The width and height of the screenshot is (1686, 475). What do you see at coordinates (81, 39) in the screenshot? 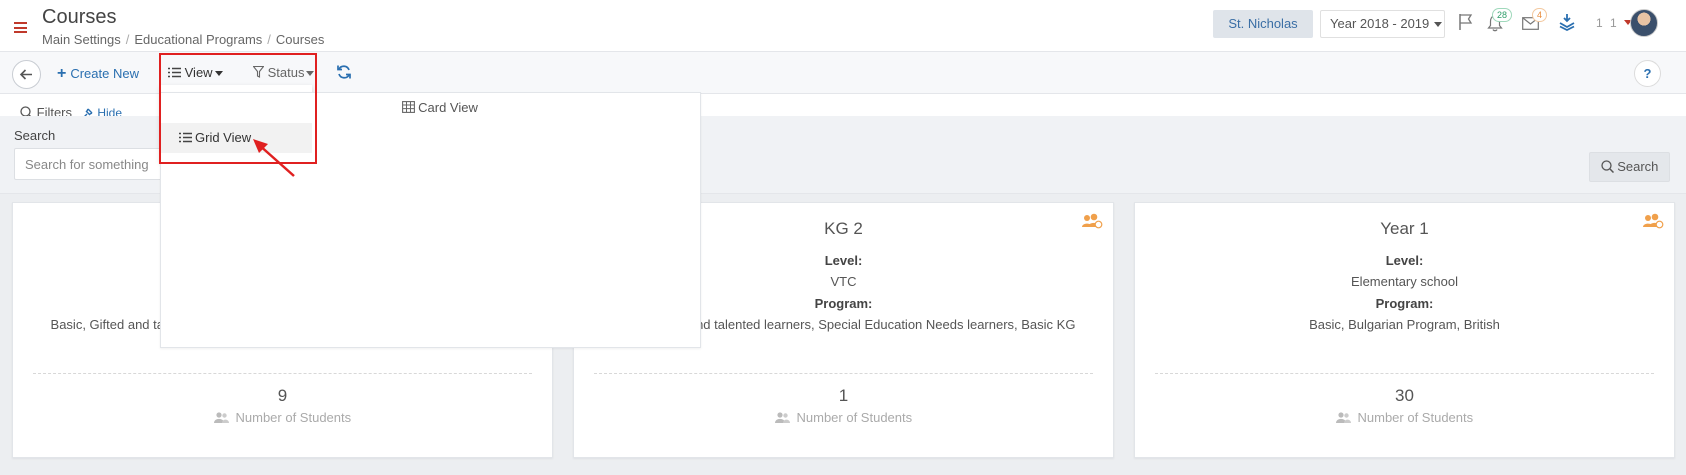
I see `breadcrumb-main-settings: Main Settings` at bounding box center [81, 39].